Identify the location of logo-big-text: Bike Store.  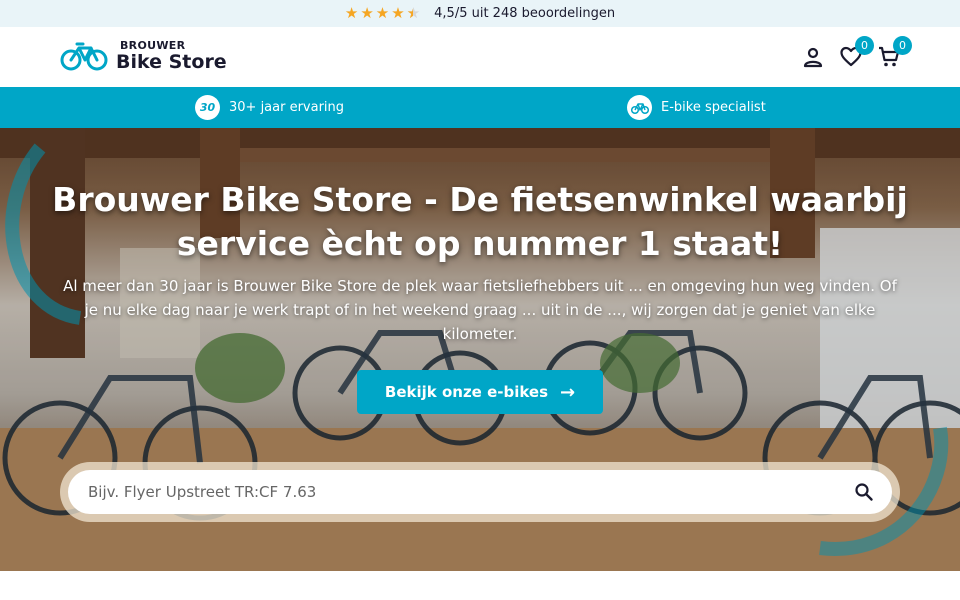
(171, 62).